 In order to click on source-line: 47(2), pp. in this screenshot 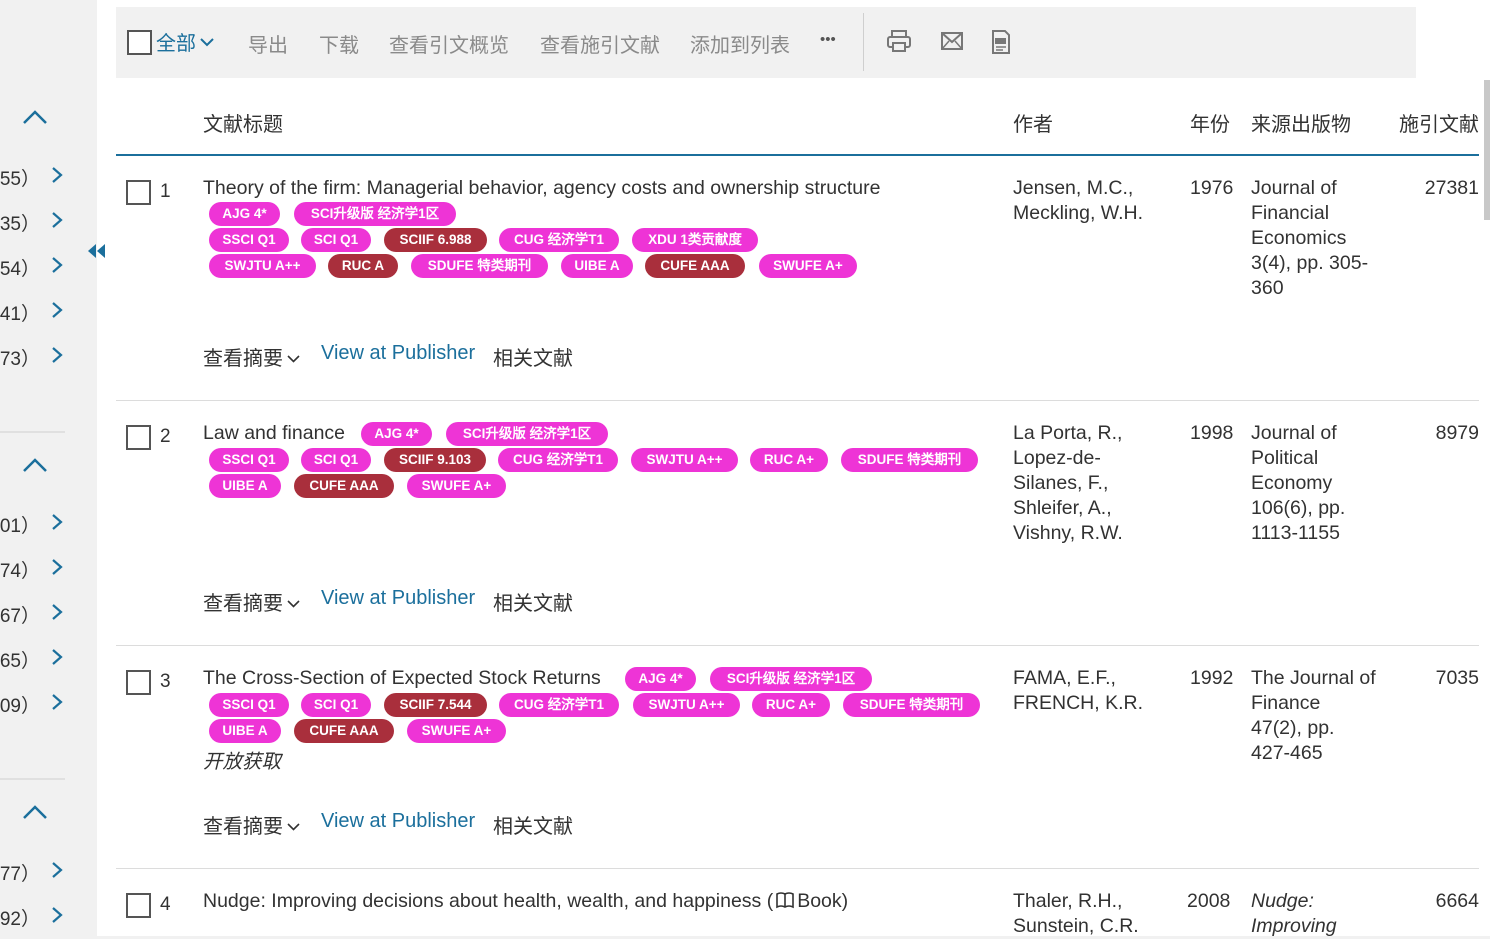, I will do `click(1293, 728)`.